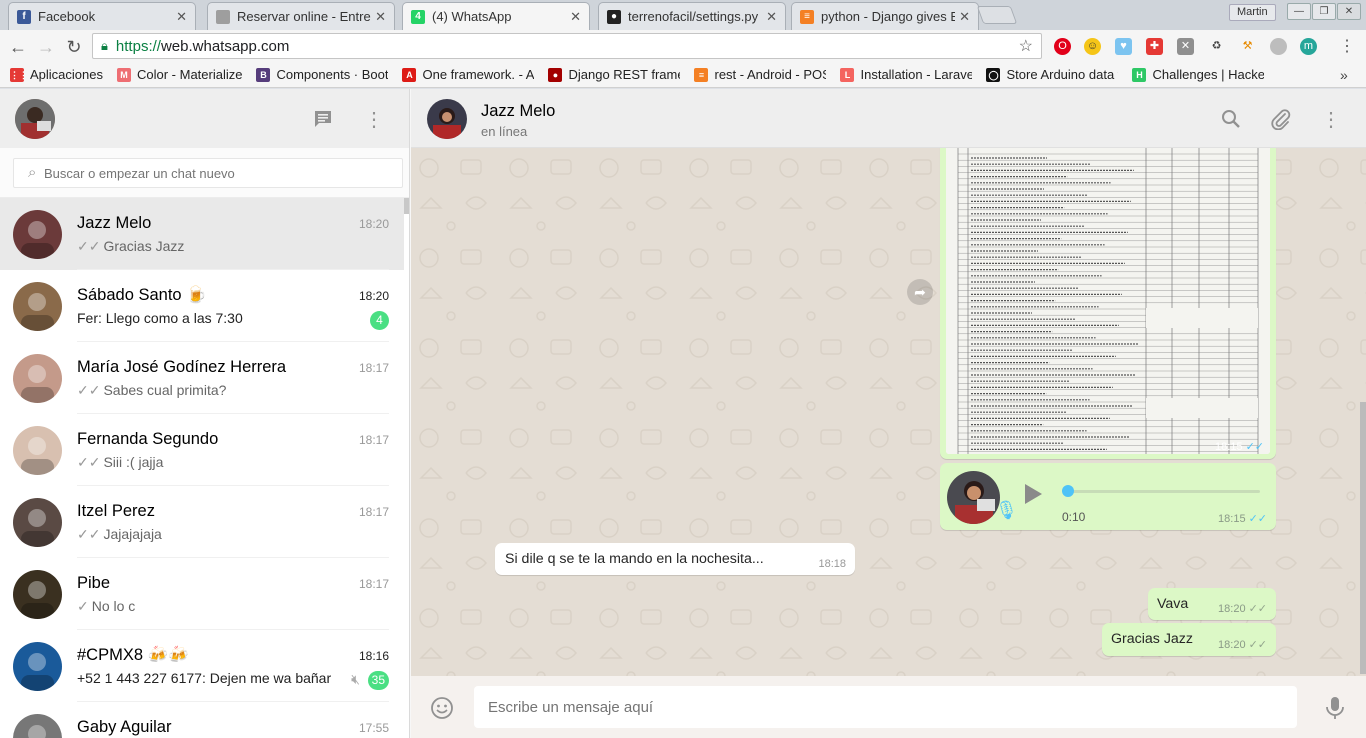 The width and height of the screenshot is (1366, 738). What do you see at coordinates (323, 119) in the screenshot?
I see `new-chat-icon` at bounding box center [323, 119].